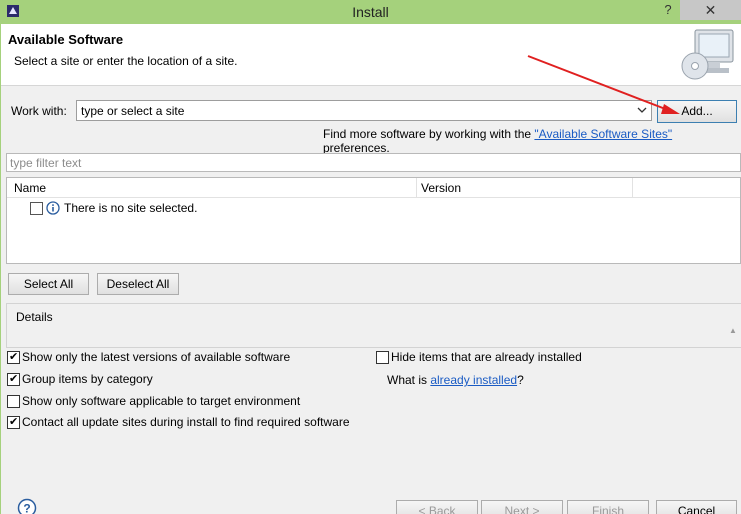  Describe the element at coordinates (668, 11) in the screenshot. I see `window-help-button: ?` at that location.